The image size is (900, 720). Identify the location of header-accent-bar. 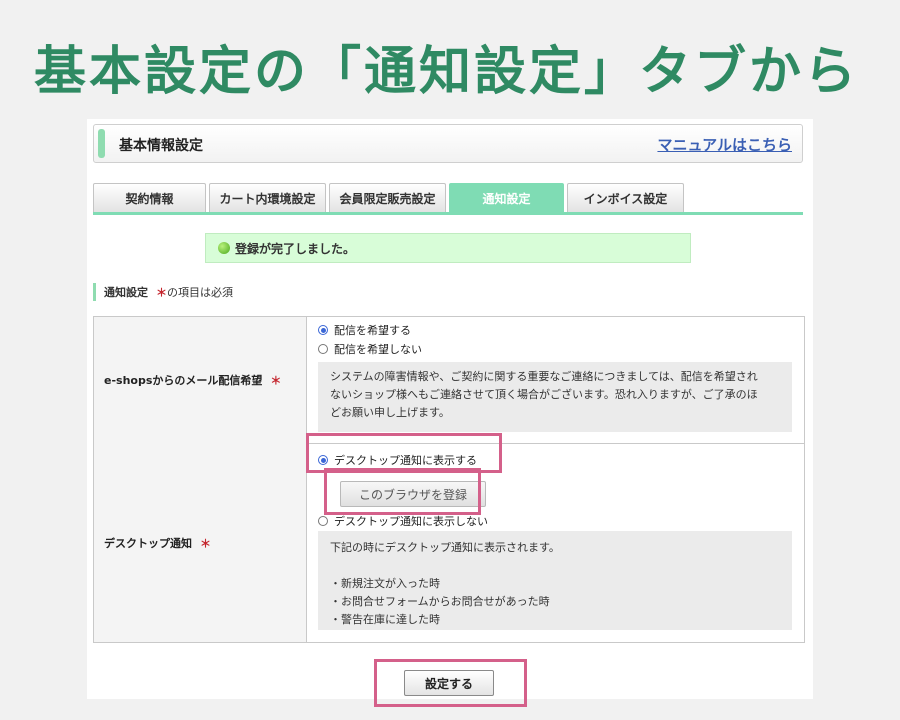
(101, 143).